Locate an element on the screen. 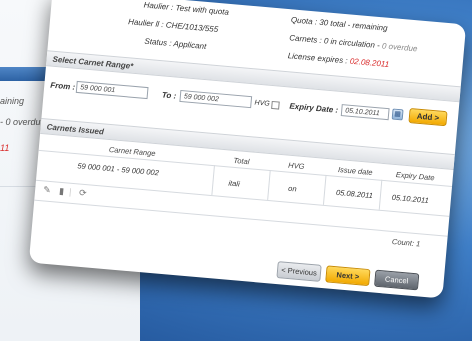 The height and width of the screenshot is (341, 472). haulier-id: Haulier ll : CHE/1013/555 is located at coordinates (173, 25).